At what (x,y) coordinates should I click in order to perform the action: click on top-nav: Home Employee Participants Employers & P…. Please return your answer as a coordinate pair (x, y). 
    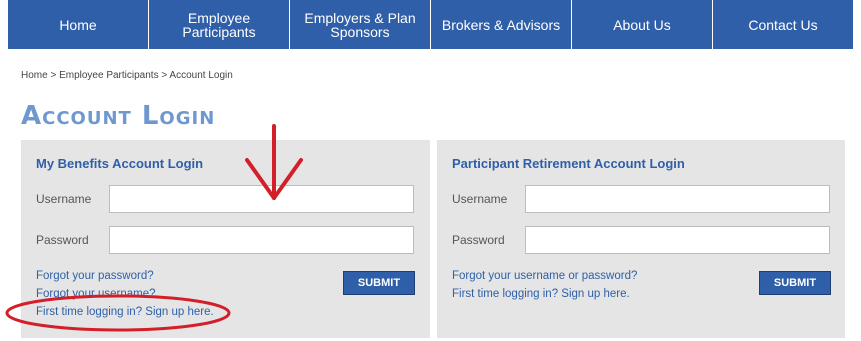
    Looking at the image, I should click on (430, 24).